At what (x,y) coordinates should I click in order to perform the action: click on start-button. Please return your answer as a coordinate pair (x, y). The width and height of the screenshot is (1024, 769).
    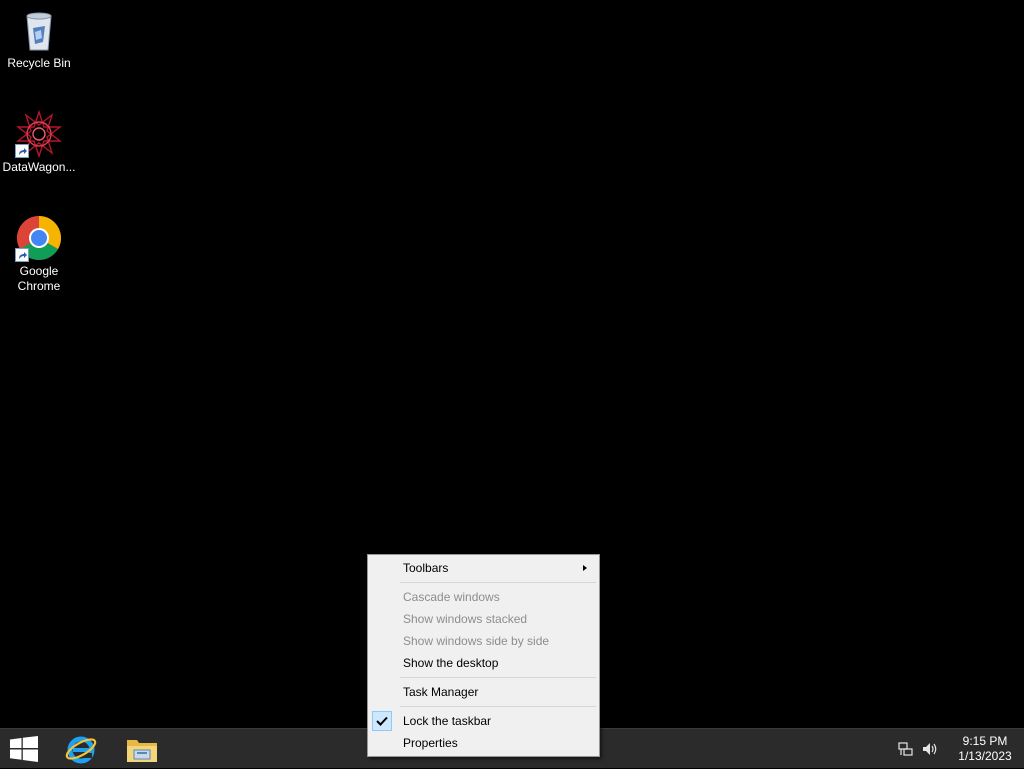
    Looking at the image, I should click on (24, 749).